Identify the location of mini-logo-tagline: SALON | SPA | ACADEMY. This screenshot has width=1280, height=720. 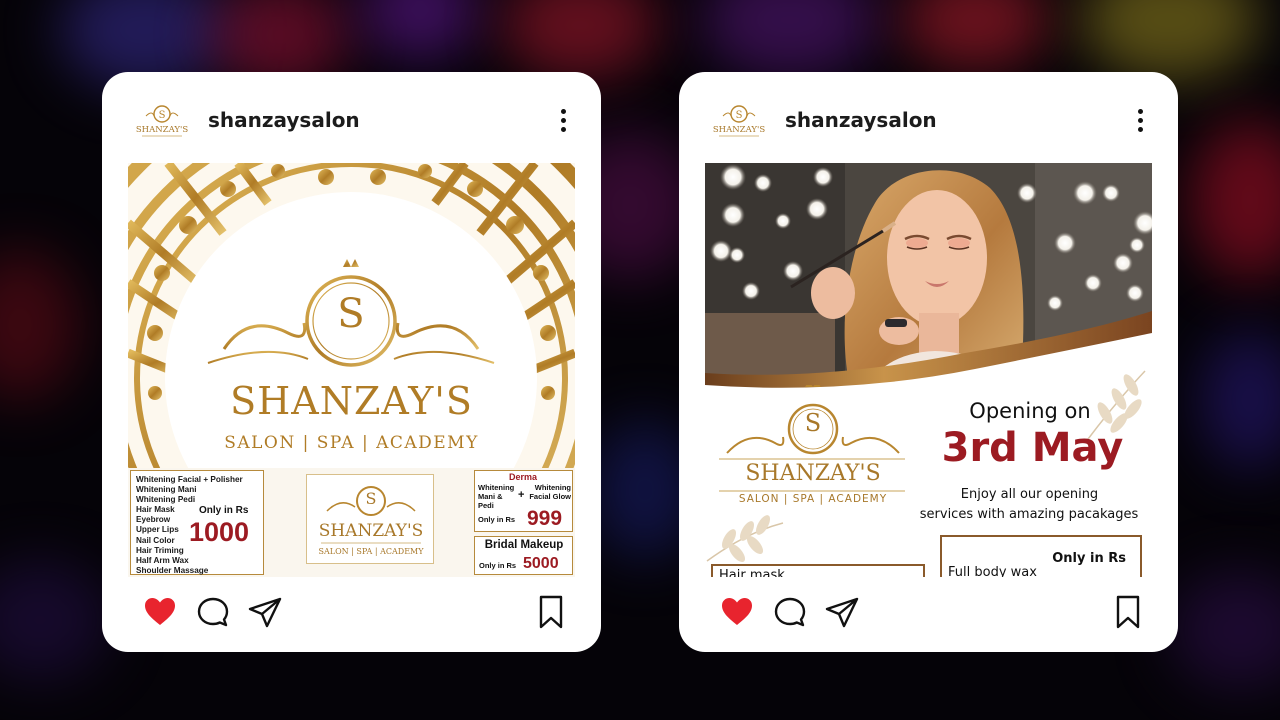
(371, 551).